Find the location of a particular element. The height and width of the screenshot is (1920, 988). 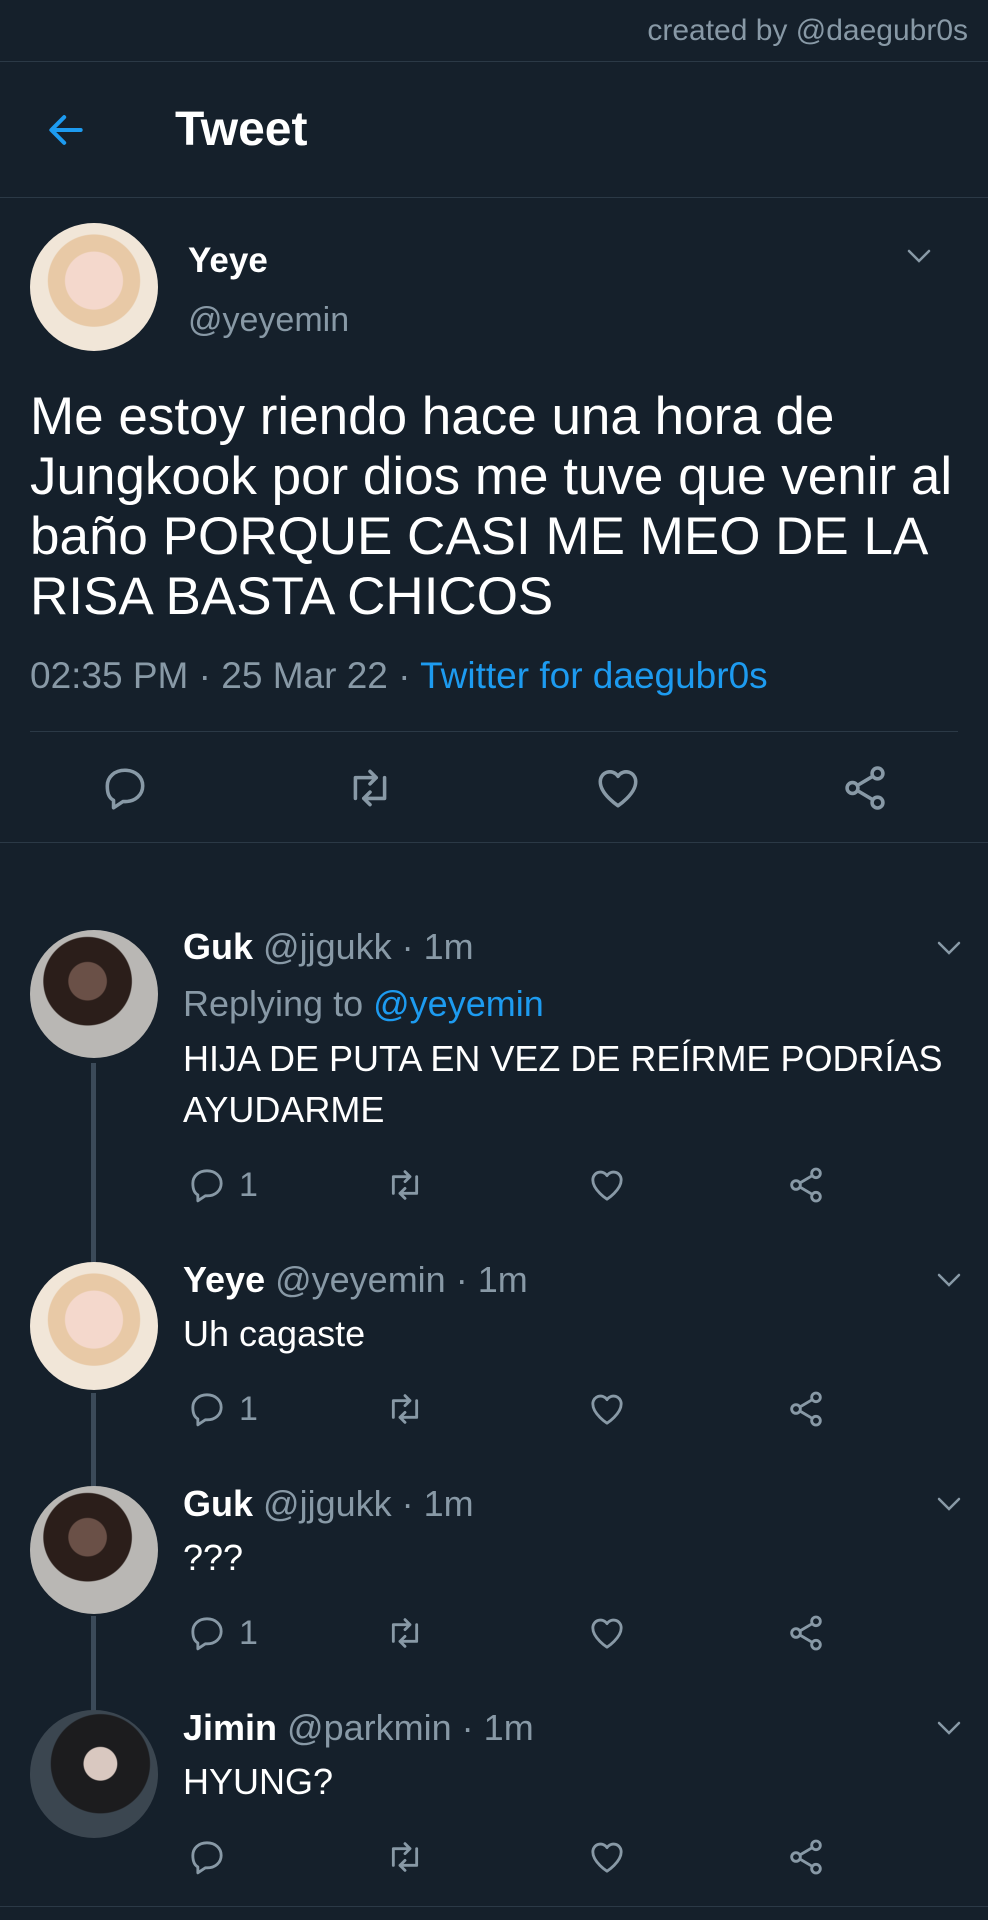

author-name: Yeye is located at coordinates (268, 261).